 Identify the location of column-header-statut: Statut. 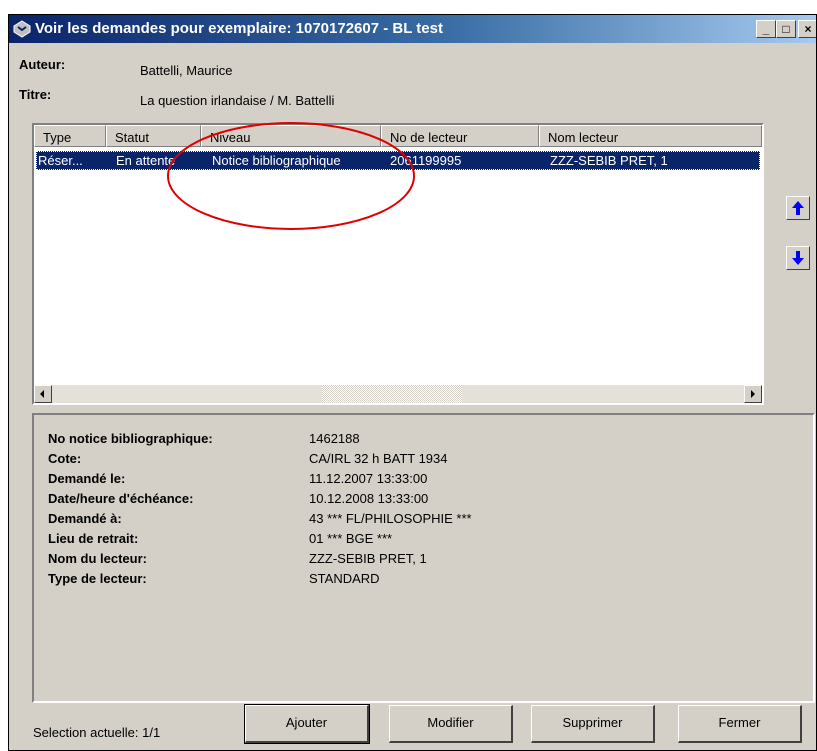
(153, 136).